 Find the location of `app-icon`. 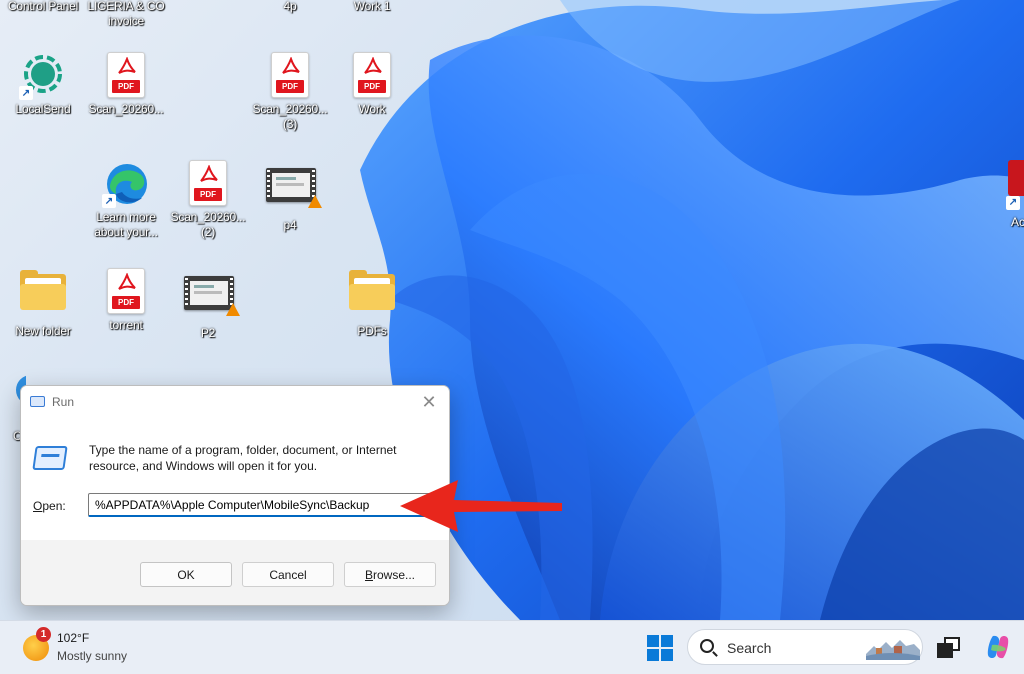

app-icon is located at coordinates (1016, 178).